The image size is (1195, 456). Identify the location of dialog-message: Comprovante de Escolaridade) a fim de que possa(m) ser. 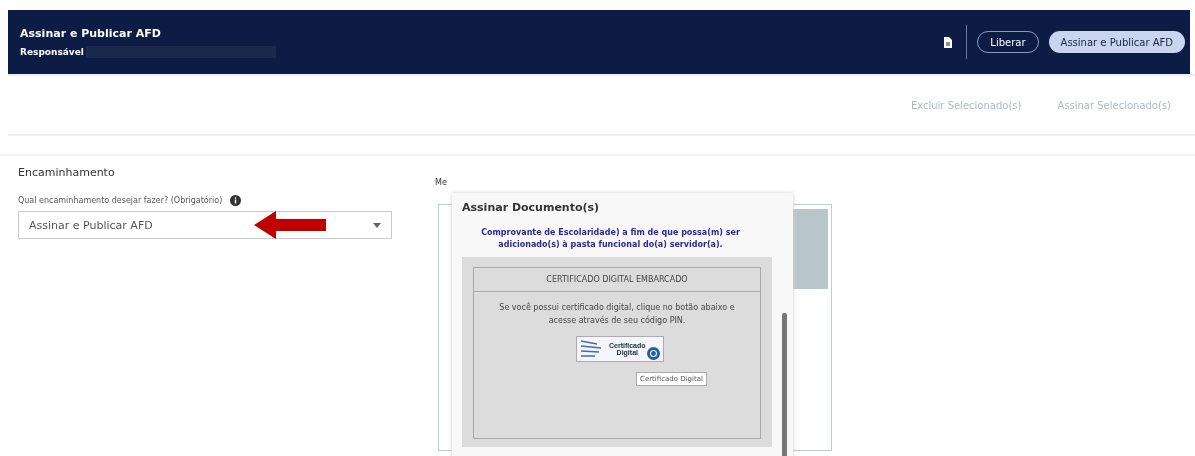
(610, 232).